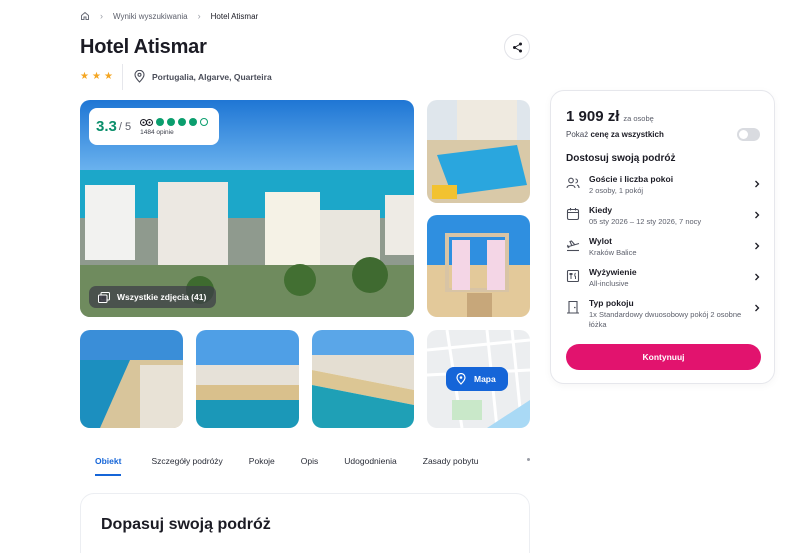  Describe the element at coordinates (309, 464) in the screenshot. I see `tab-opis: Opis` at that location.